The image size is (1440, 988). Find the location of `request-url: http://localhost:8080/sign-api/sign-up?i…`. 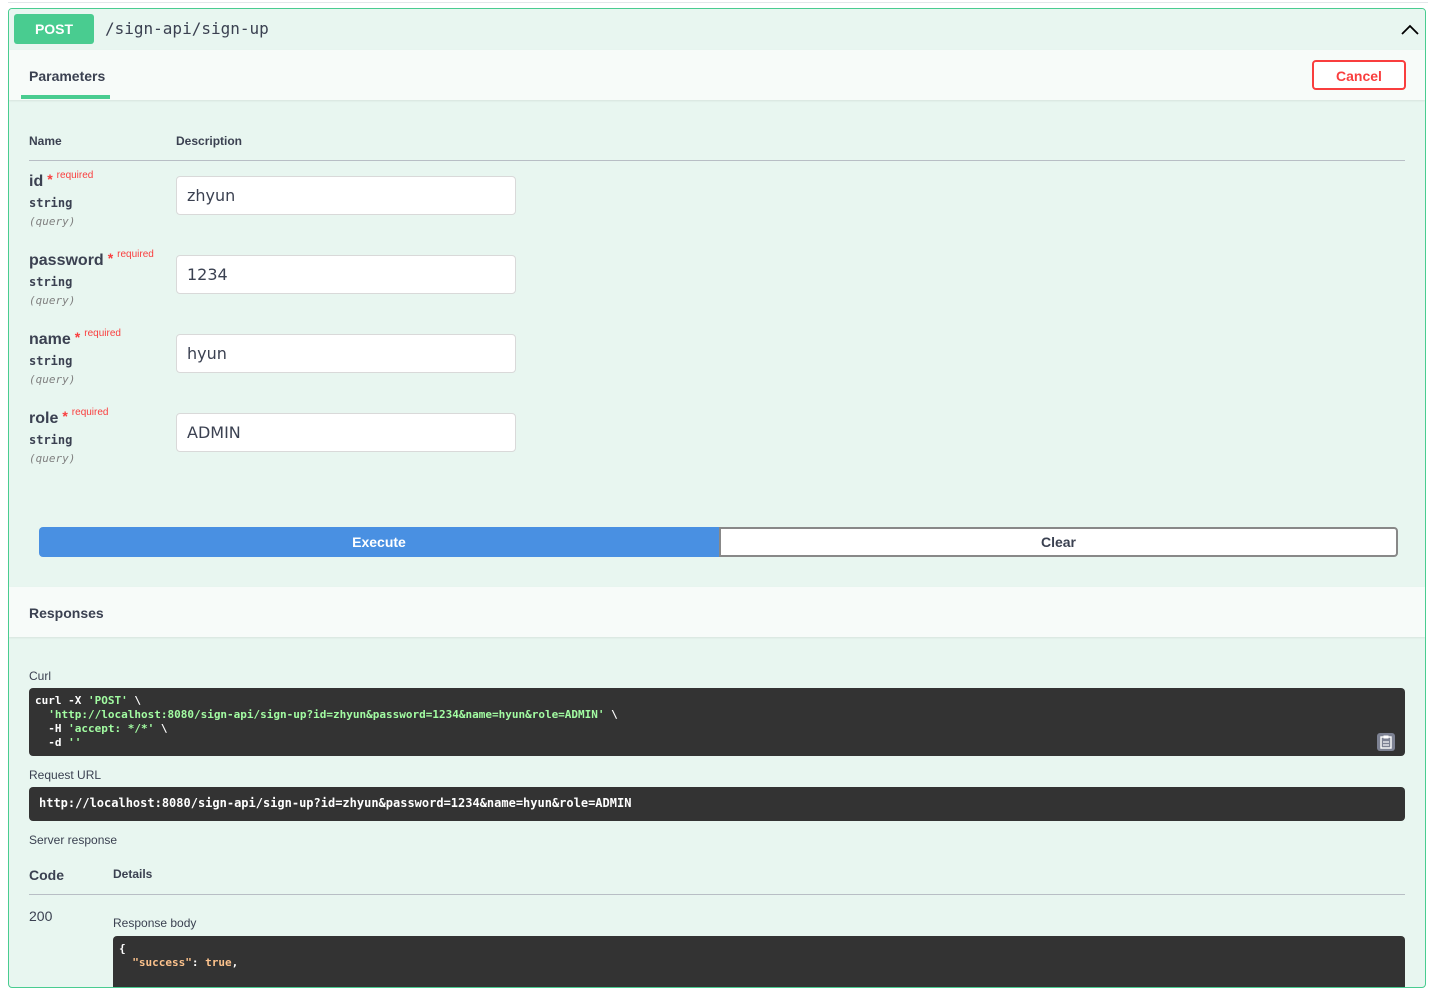

request-url: http://localhost:8080/sign-api/sign-up?i… is located at coordinates (335, 803).